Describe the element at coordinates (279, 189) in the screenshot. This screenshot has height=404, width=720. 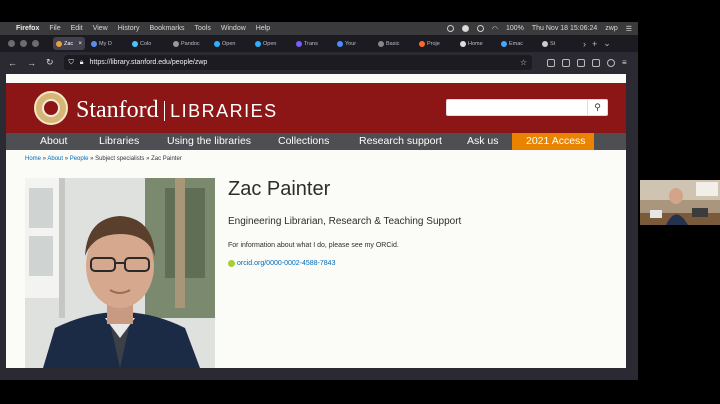
I see `person-name: Zac Painter` at that location.